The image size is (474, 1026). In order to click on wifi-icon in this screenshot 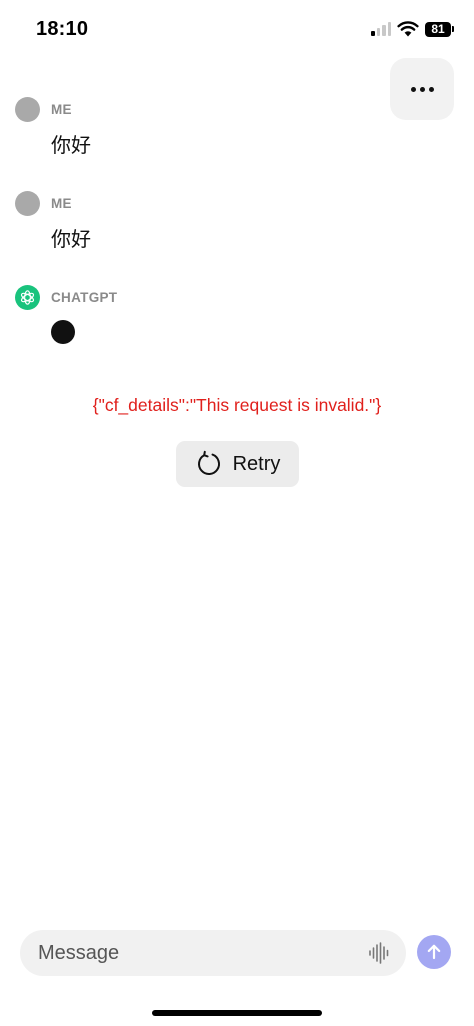, I will do `click(408, 29)`.